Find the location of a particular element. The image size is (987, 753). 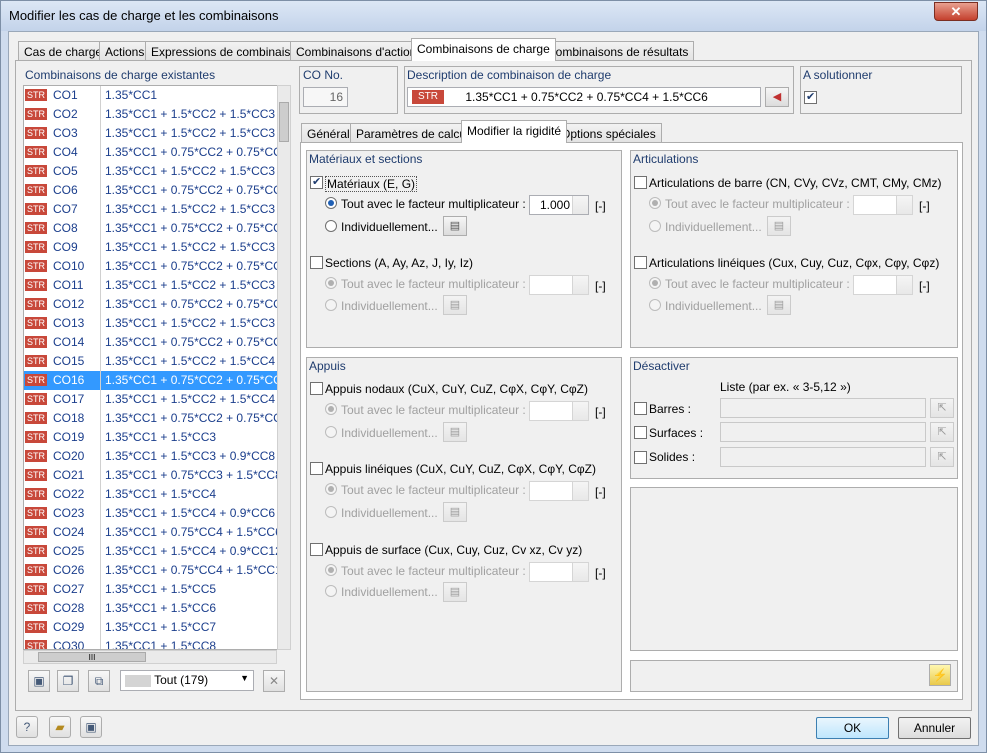

tab-combination-expressions: Expressions de combinaison is located at coordinates (227, 51).